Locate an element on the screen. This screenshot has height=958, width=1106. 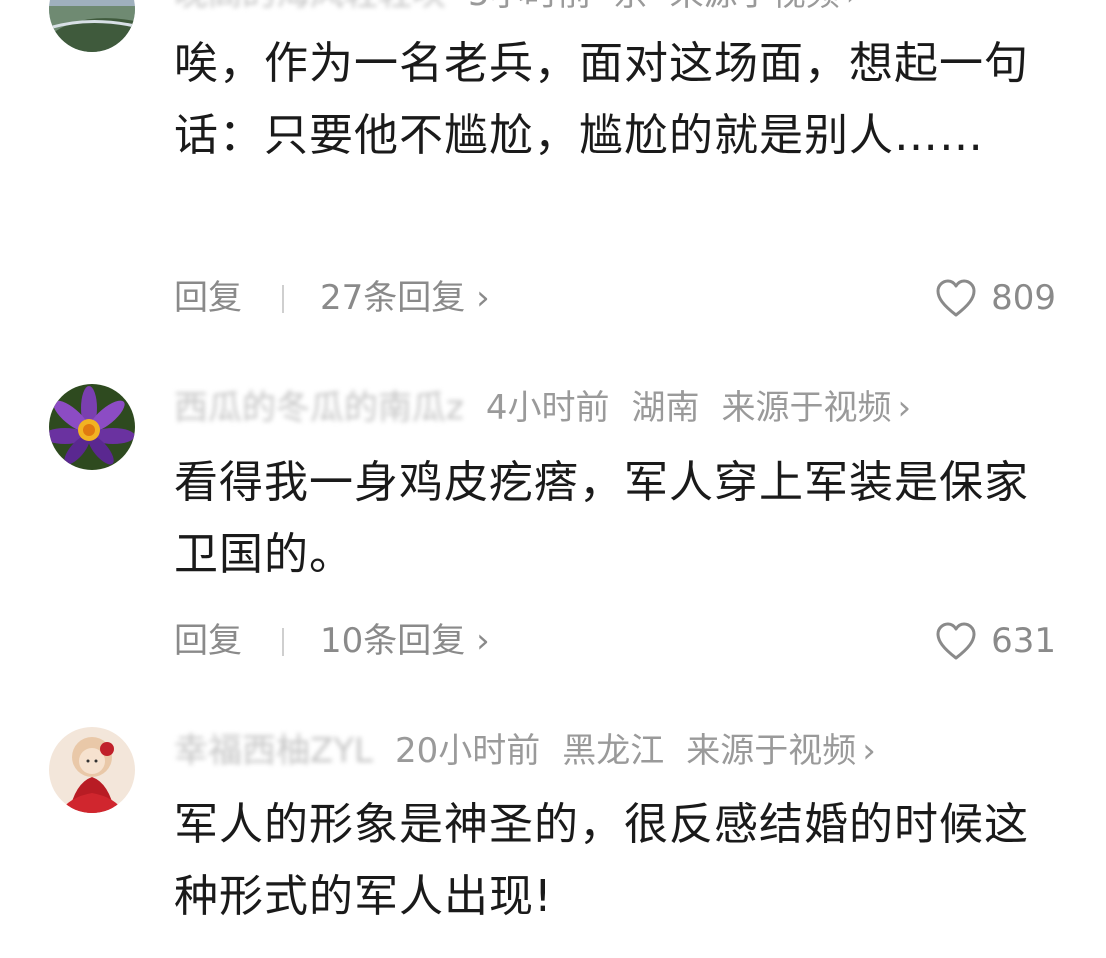
comment-meta: 西瓜的冬瓜的南瓜z 4小时前 湖南 来源于视频 › is located at coordinates (542, 408).